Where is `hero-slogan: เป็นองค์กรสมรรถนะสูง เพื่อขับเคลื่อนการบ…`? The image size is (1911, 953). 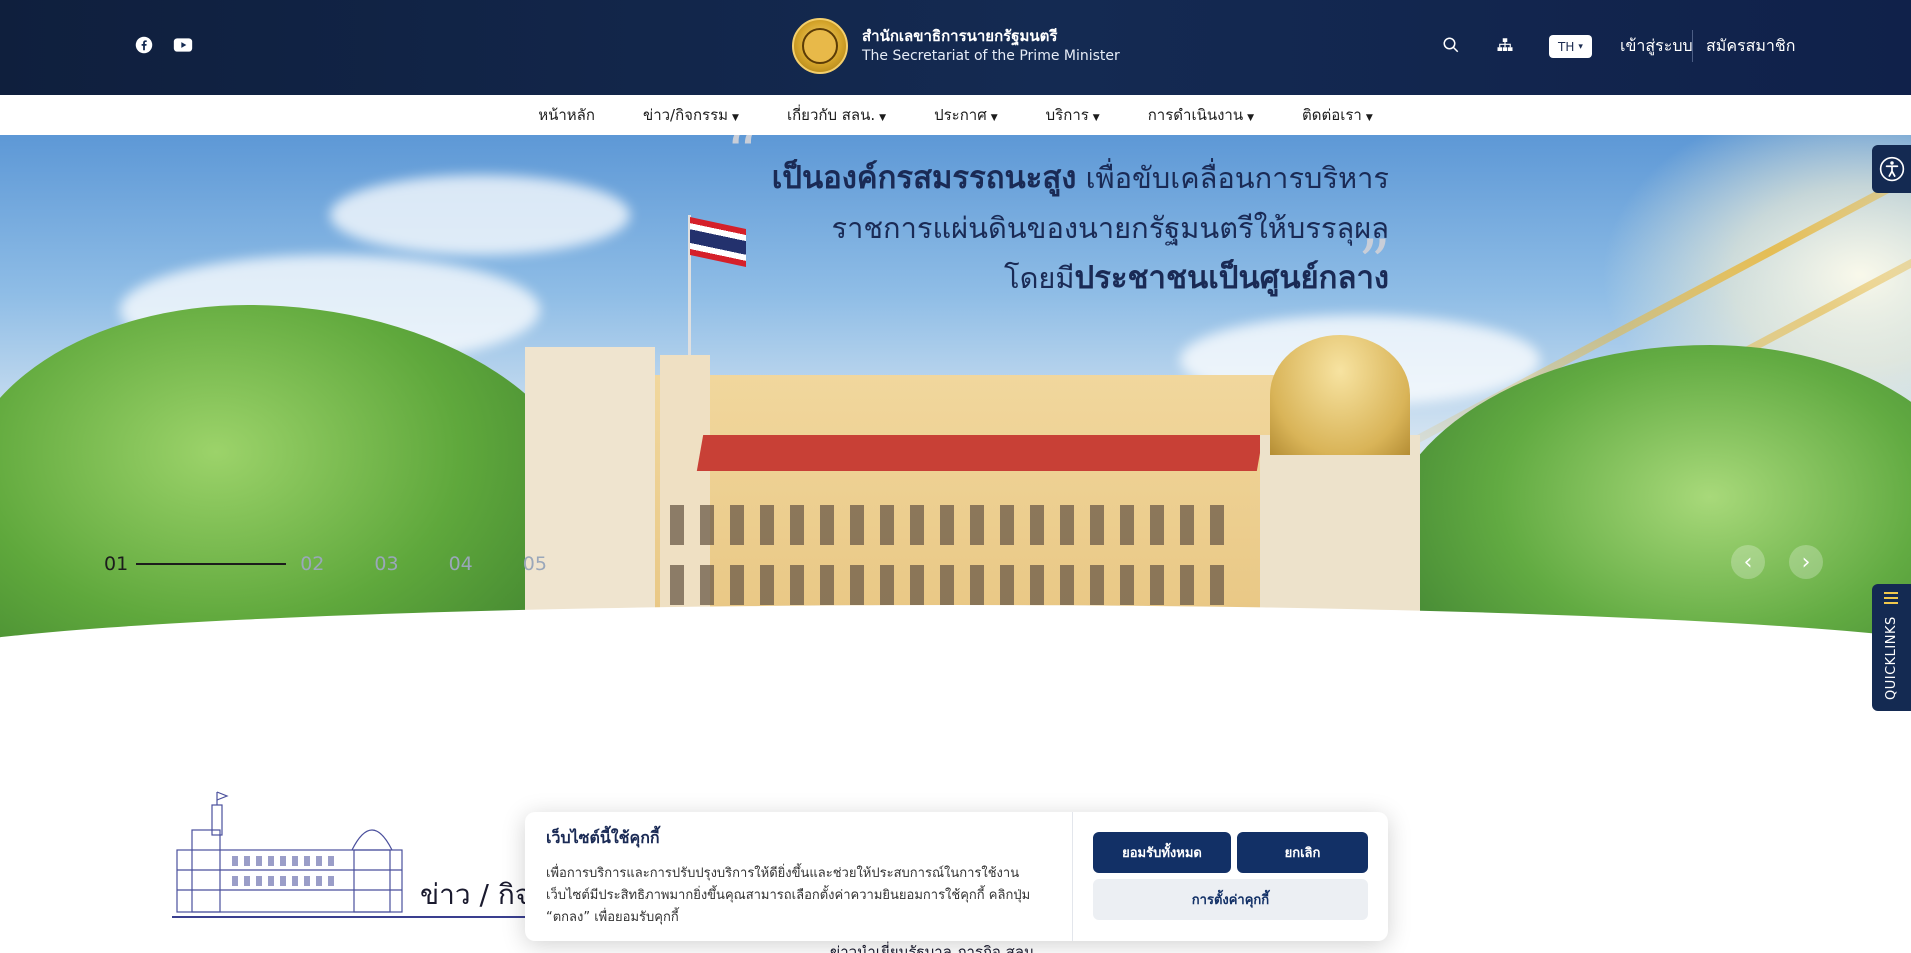 hero-slogan: เป็นองค์กรสมรรถนะสูง เพื่อขับเคลื่อนการบ… is located at coordinates (1080, 228).